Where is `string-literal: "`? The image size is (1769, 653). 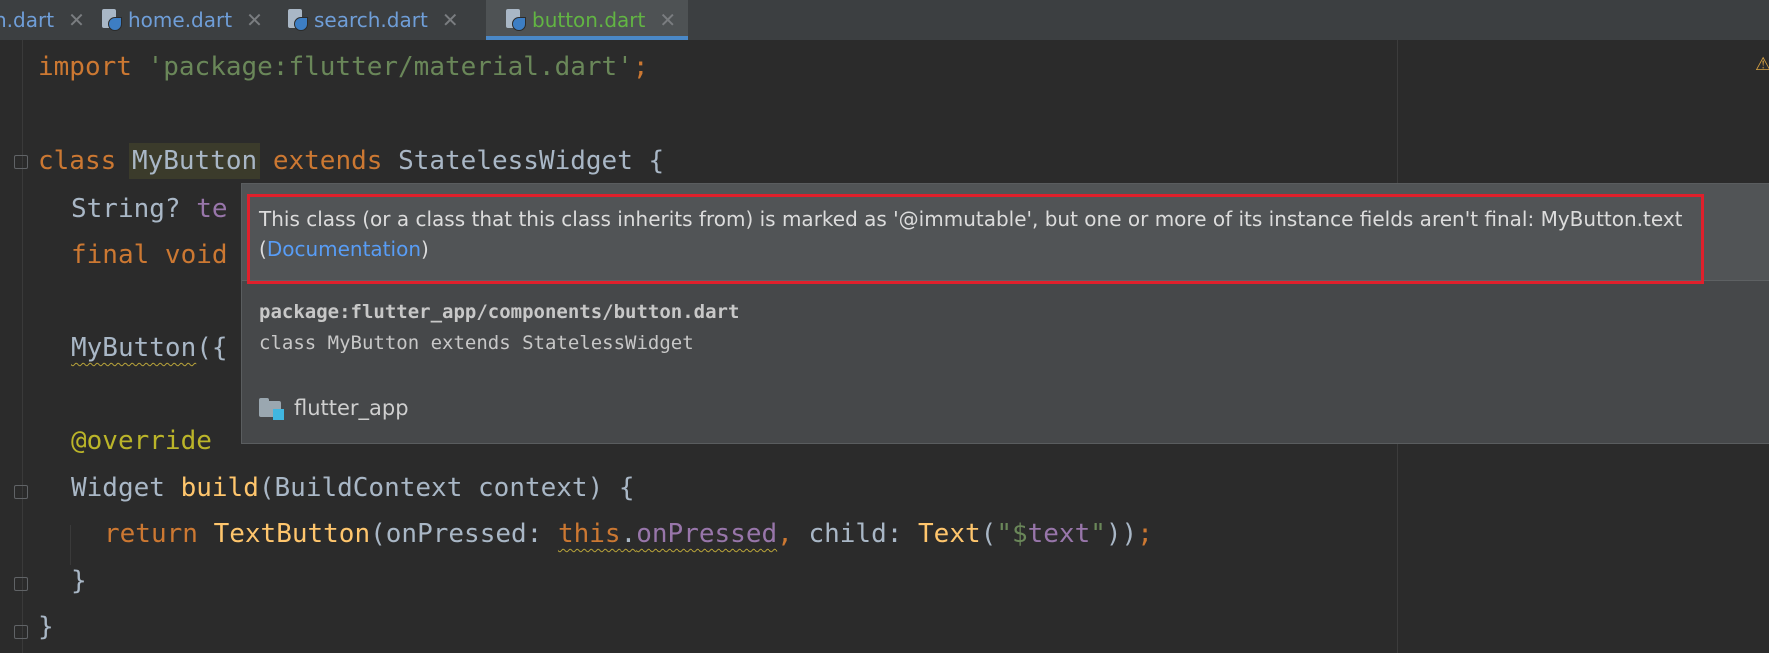 string-literal: " is located at coordinates (1098, 534).